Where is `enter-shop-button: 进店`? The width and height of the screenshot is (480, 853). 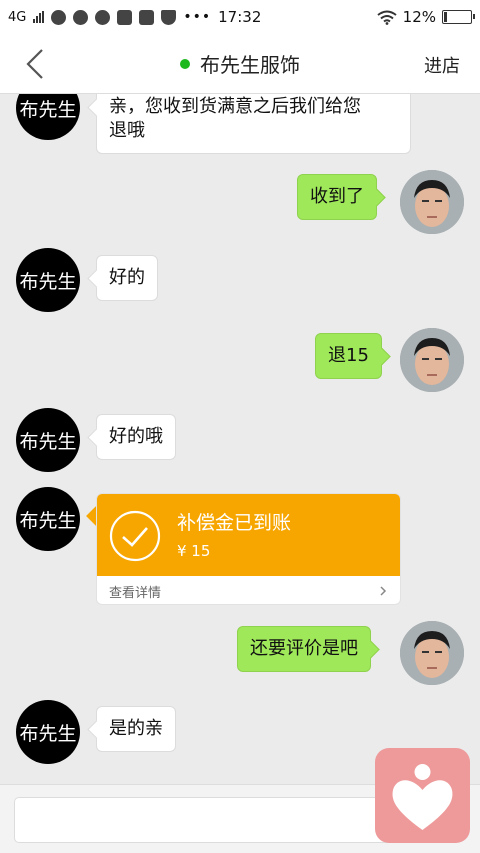 enter-shop-button: 进店 is located at coordinates (442, 65).